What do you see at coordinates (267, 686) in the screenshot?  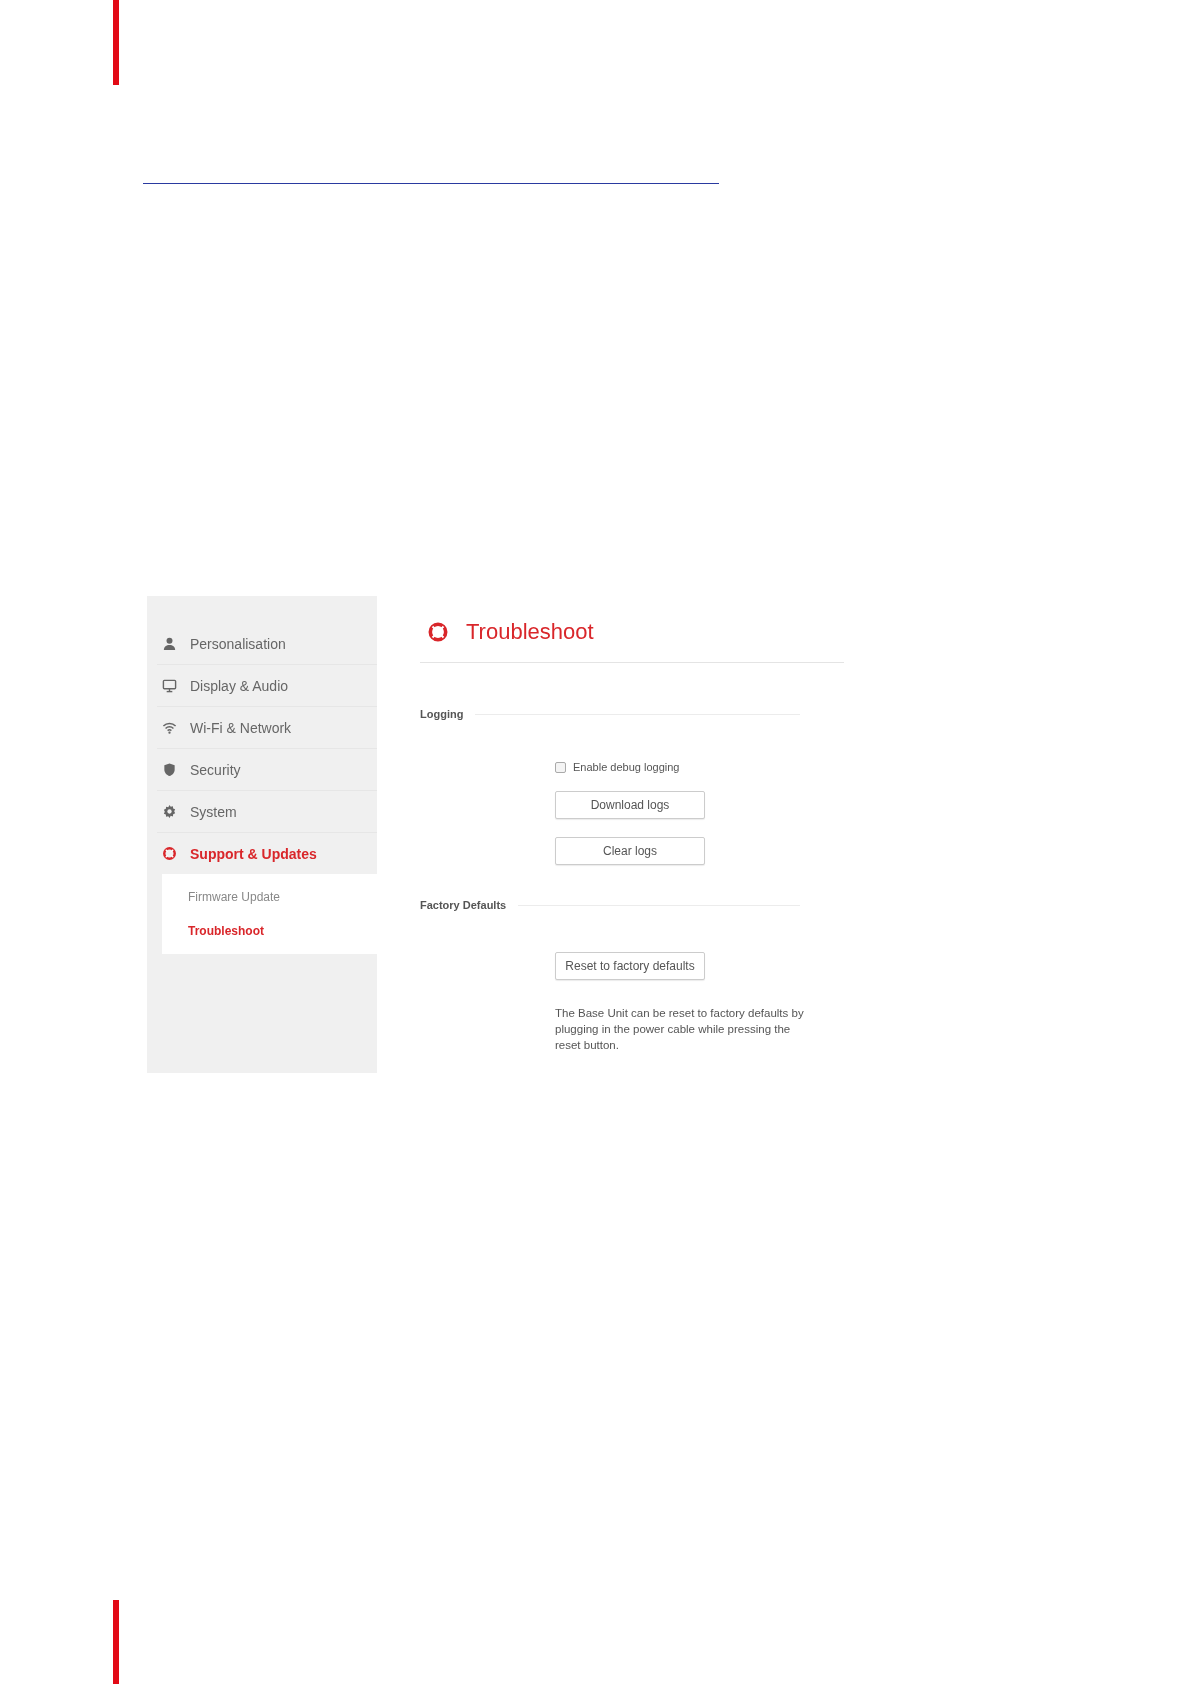 I see `sidebar-item: Display & Audio` at bounding box center [267, 686].